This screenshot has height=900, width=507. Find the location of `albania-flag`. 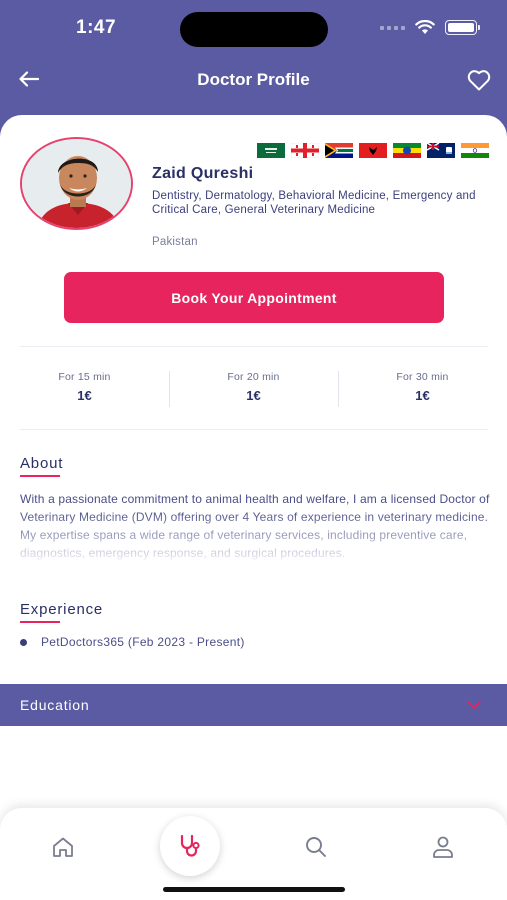

albania-flag is located at coordinates (373, 150).